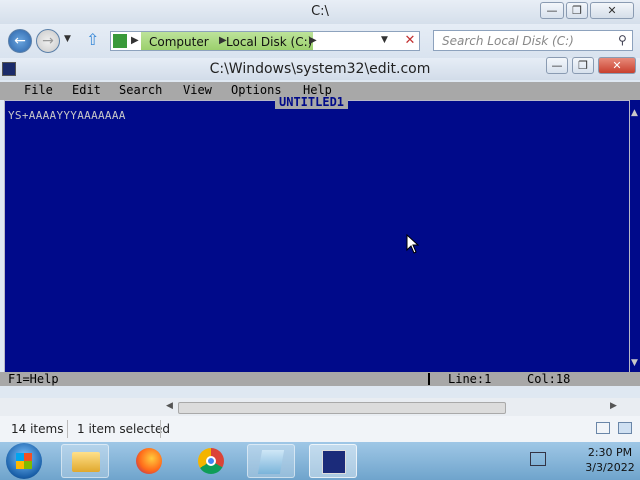 The height and width of the screenshot is (480, 640). I want to click on scroll-right-arrow-icon: ▶, so click(613, 406).